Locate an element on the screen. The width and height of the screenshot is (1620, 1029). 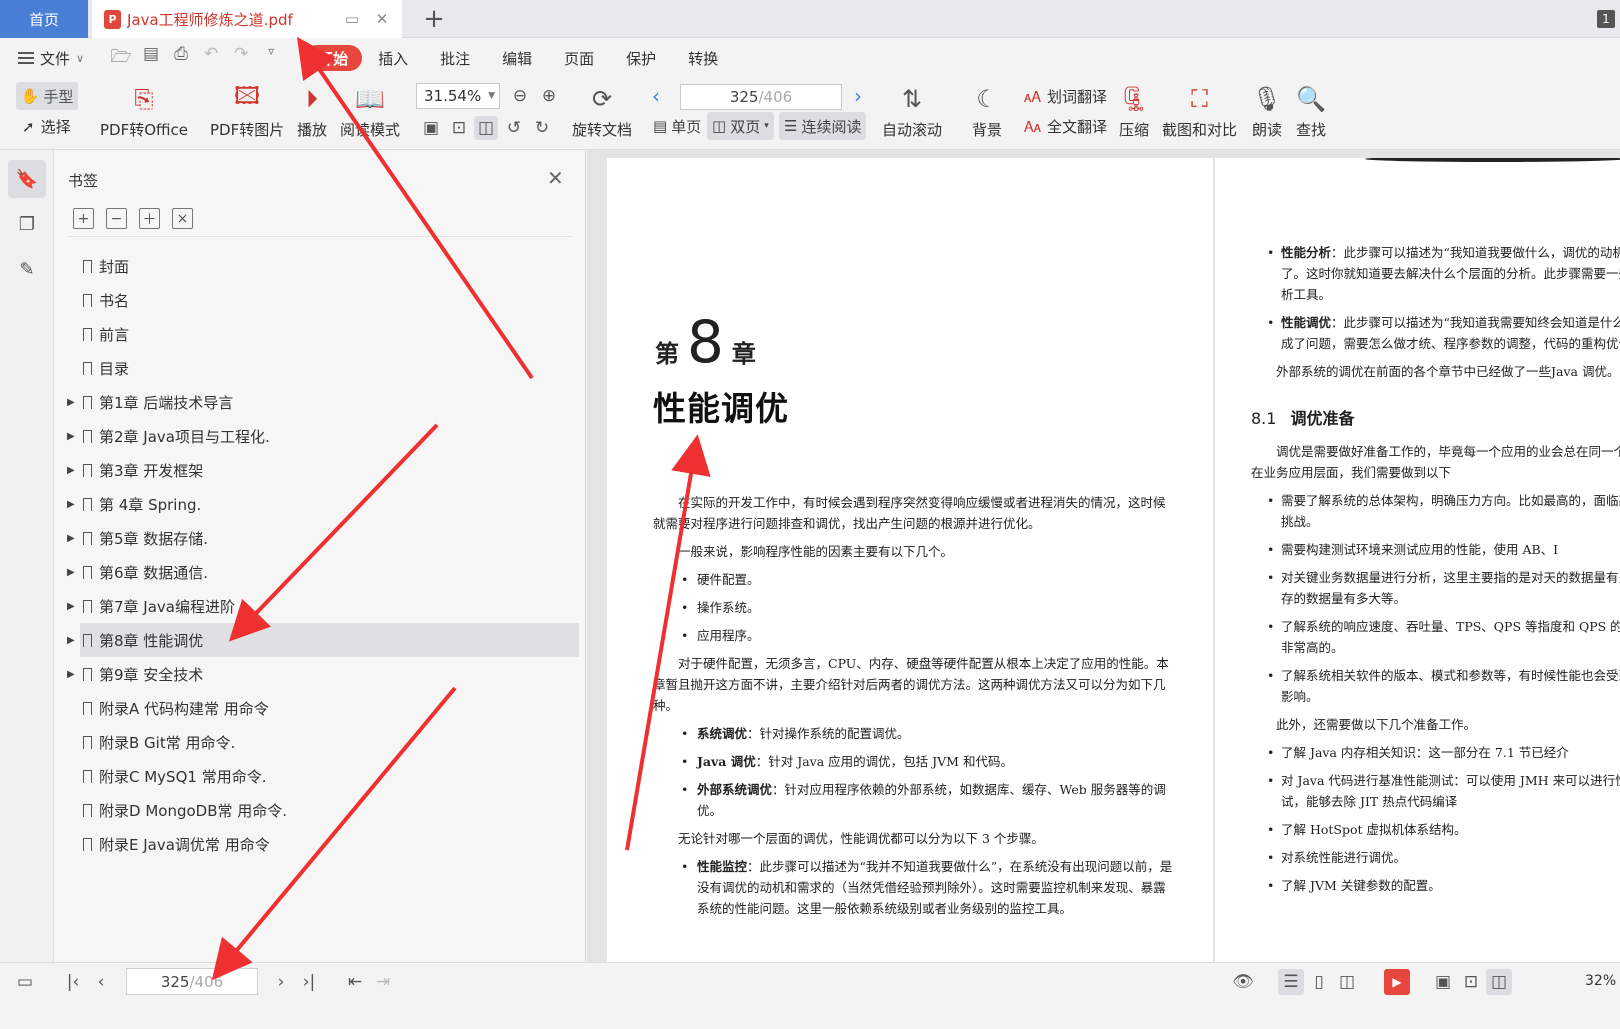
undo-icon: ↶ is located at coordinates (211, 58).